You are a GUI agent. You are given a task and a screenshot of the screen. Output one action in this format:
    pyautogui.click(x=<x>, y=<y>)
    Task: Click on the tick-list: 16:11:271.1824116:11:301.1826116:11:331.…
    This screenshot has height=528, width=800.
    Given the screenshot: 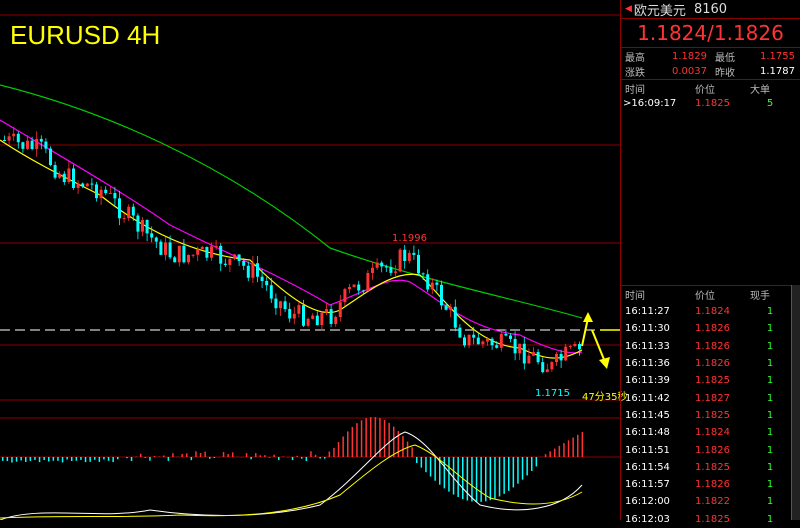 What is the action you would take?
    pyautogui.click(x=710, y=415)
    